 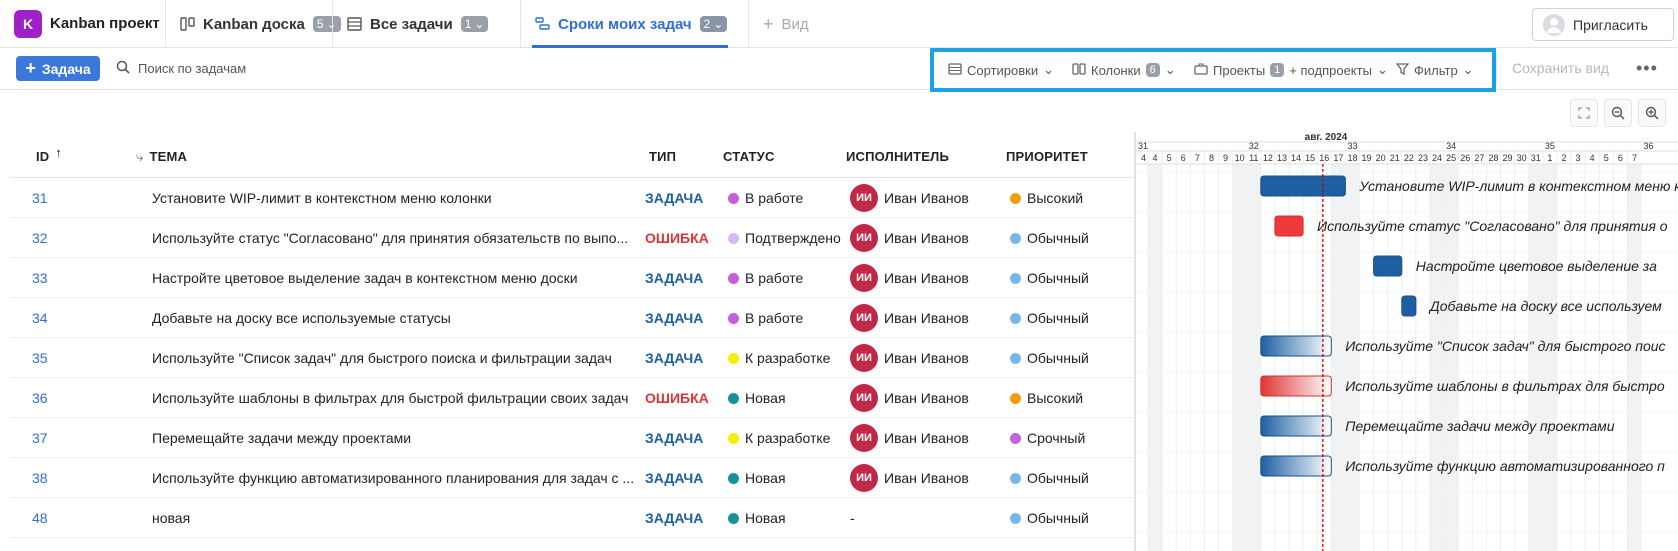 What do you see at coordinates (1352, 158) in the screenshot?
I see `day-label: 18` at bounding box center [1352, 158].